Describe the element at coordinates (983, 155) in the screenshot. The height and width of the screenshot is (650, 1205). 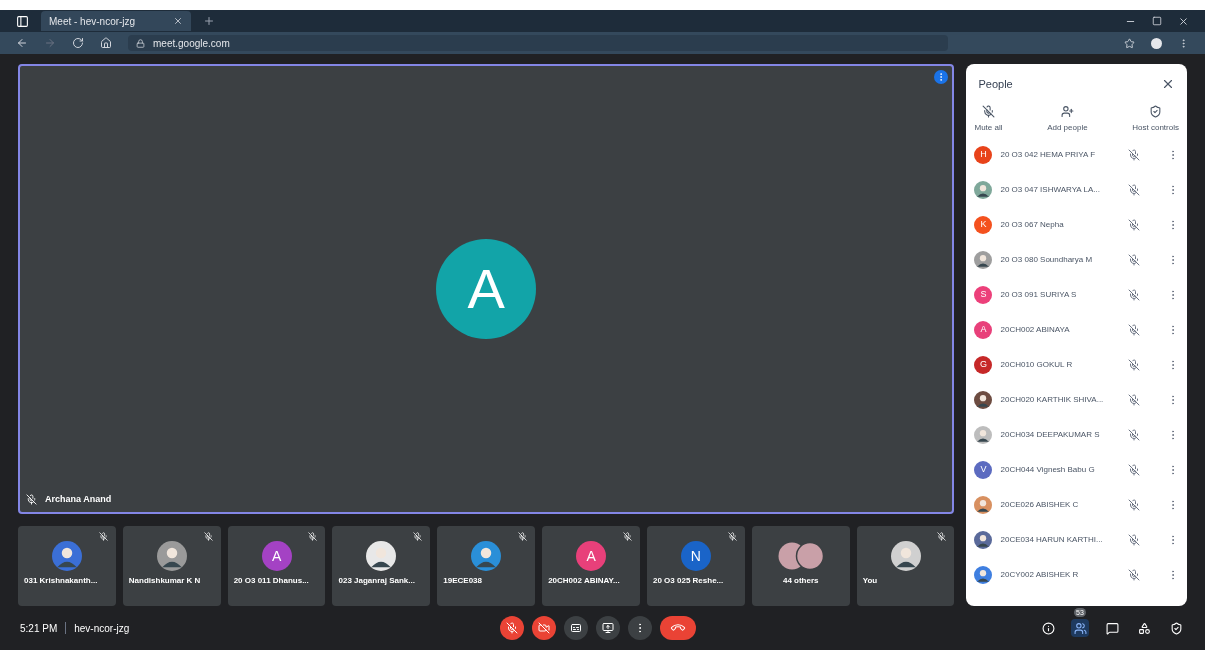
I see `letter-avatar: H` at that location.